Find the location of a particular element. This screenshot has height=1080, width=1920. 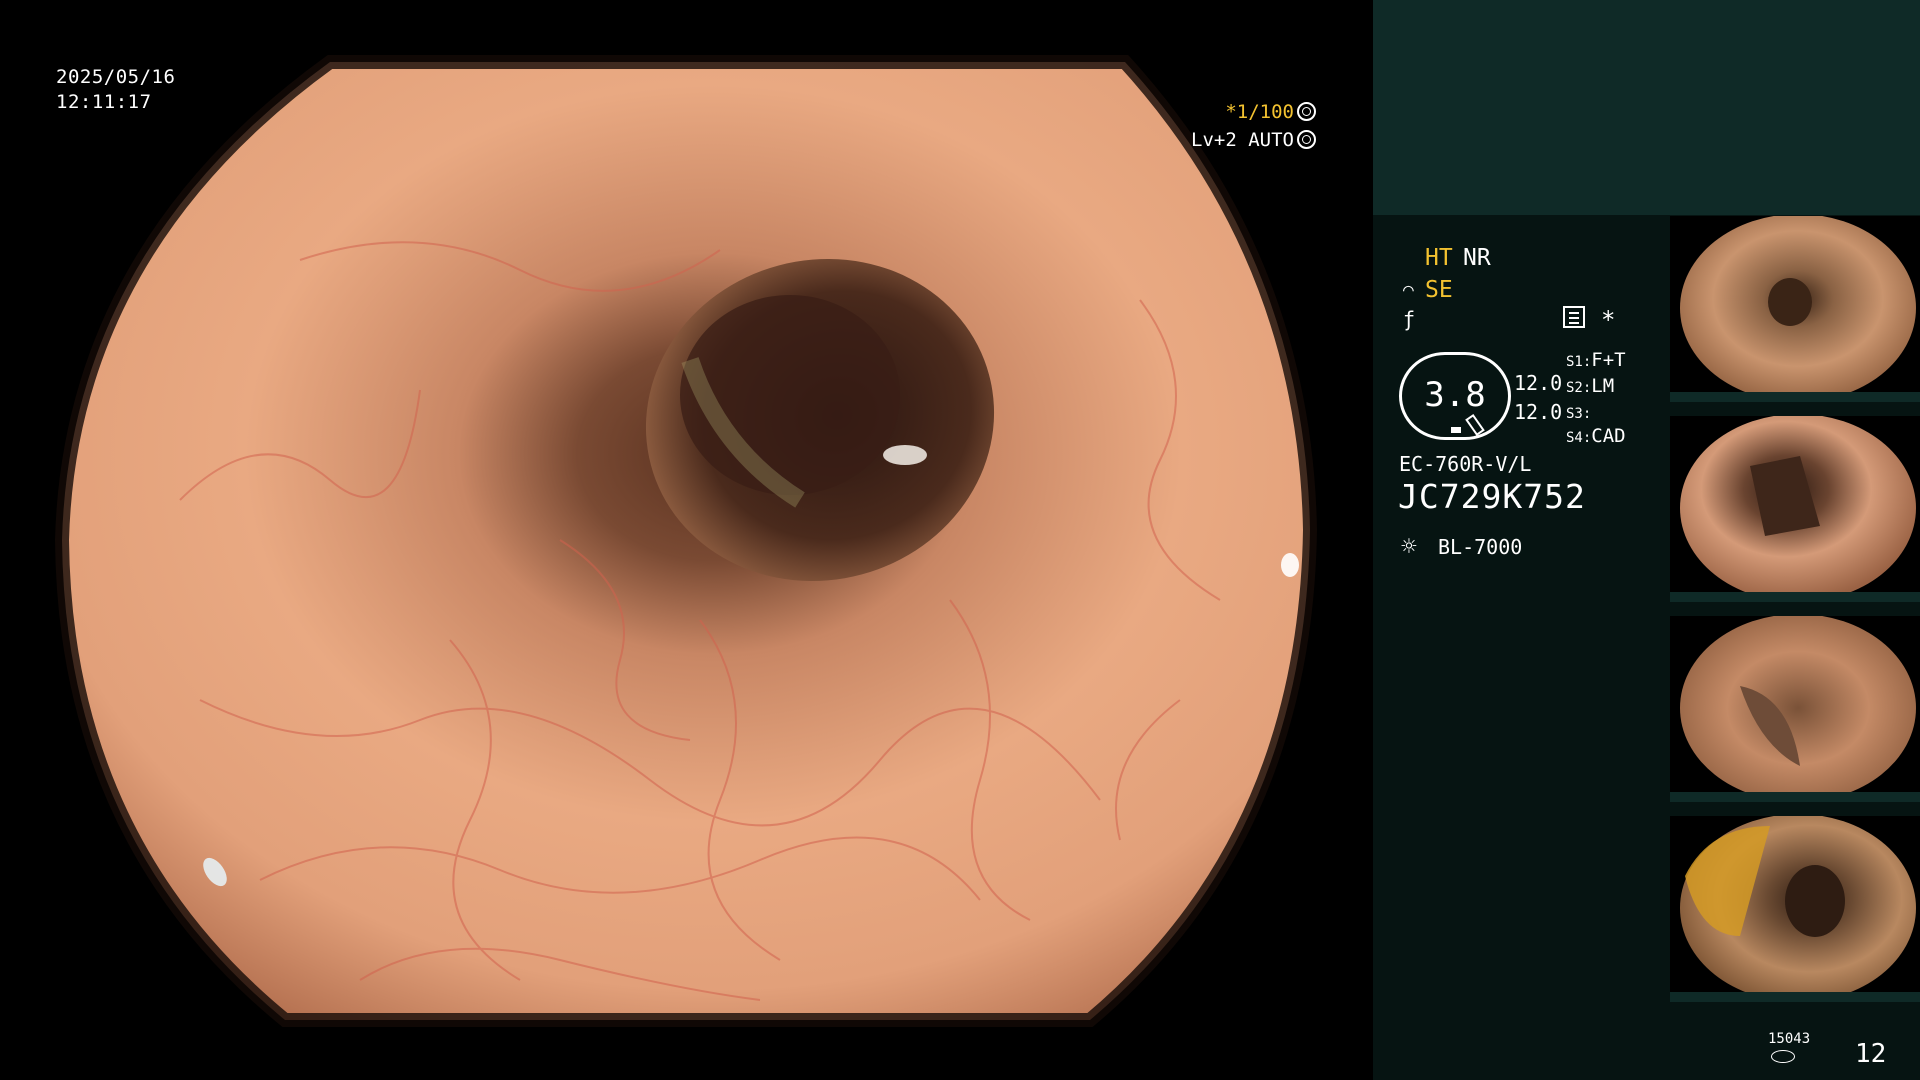

value-readout-1: 12.0 is located at coordinates (1538, 383).